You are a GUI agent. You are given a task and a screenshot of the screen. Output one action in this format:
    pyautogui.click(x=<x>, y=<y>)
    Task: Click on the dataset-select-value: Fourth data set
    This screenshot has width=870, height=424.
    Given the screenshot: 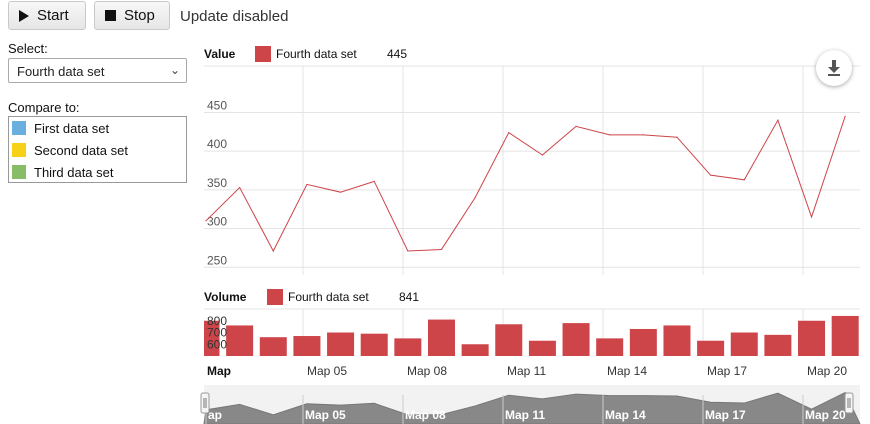 What is the action you would take?
    pyautogui.click(x=61, y=71)
    